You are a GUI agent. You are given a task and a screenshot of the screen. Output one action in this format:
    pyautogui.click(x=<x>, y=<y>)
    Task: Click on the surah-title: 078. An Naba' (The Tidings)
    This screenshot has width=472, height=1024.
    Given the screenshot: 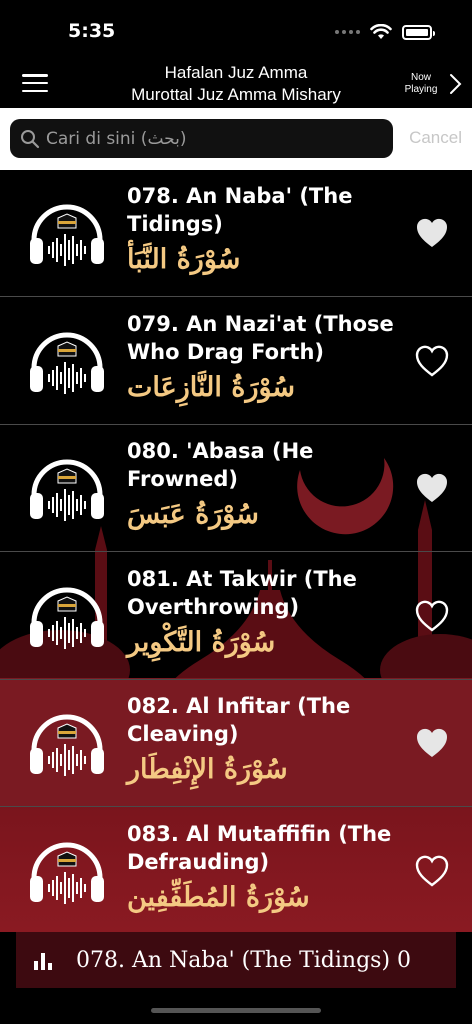 What is the action you would take?
    pyautogui.click(x=240, y=210)
    